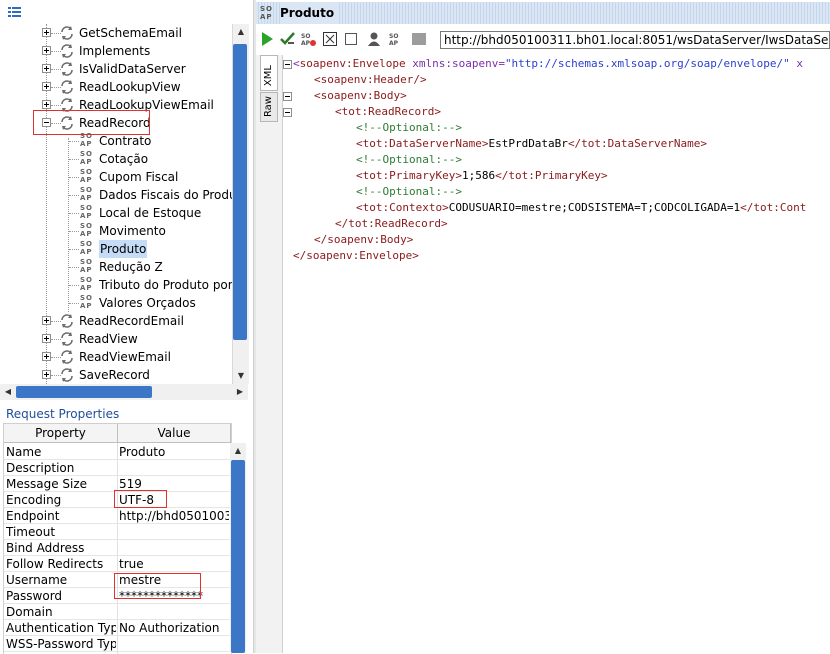 Image resolution: width=830 pixels, height=654 pixels. I want to click on property-row: WSS-Password Type, so click(117, 644).